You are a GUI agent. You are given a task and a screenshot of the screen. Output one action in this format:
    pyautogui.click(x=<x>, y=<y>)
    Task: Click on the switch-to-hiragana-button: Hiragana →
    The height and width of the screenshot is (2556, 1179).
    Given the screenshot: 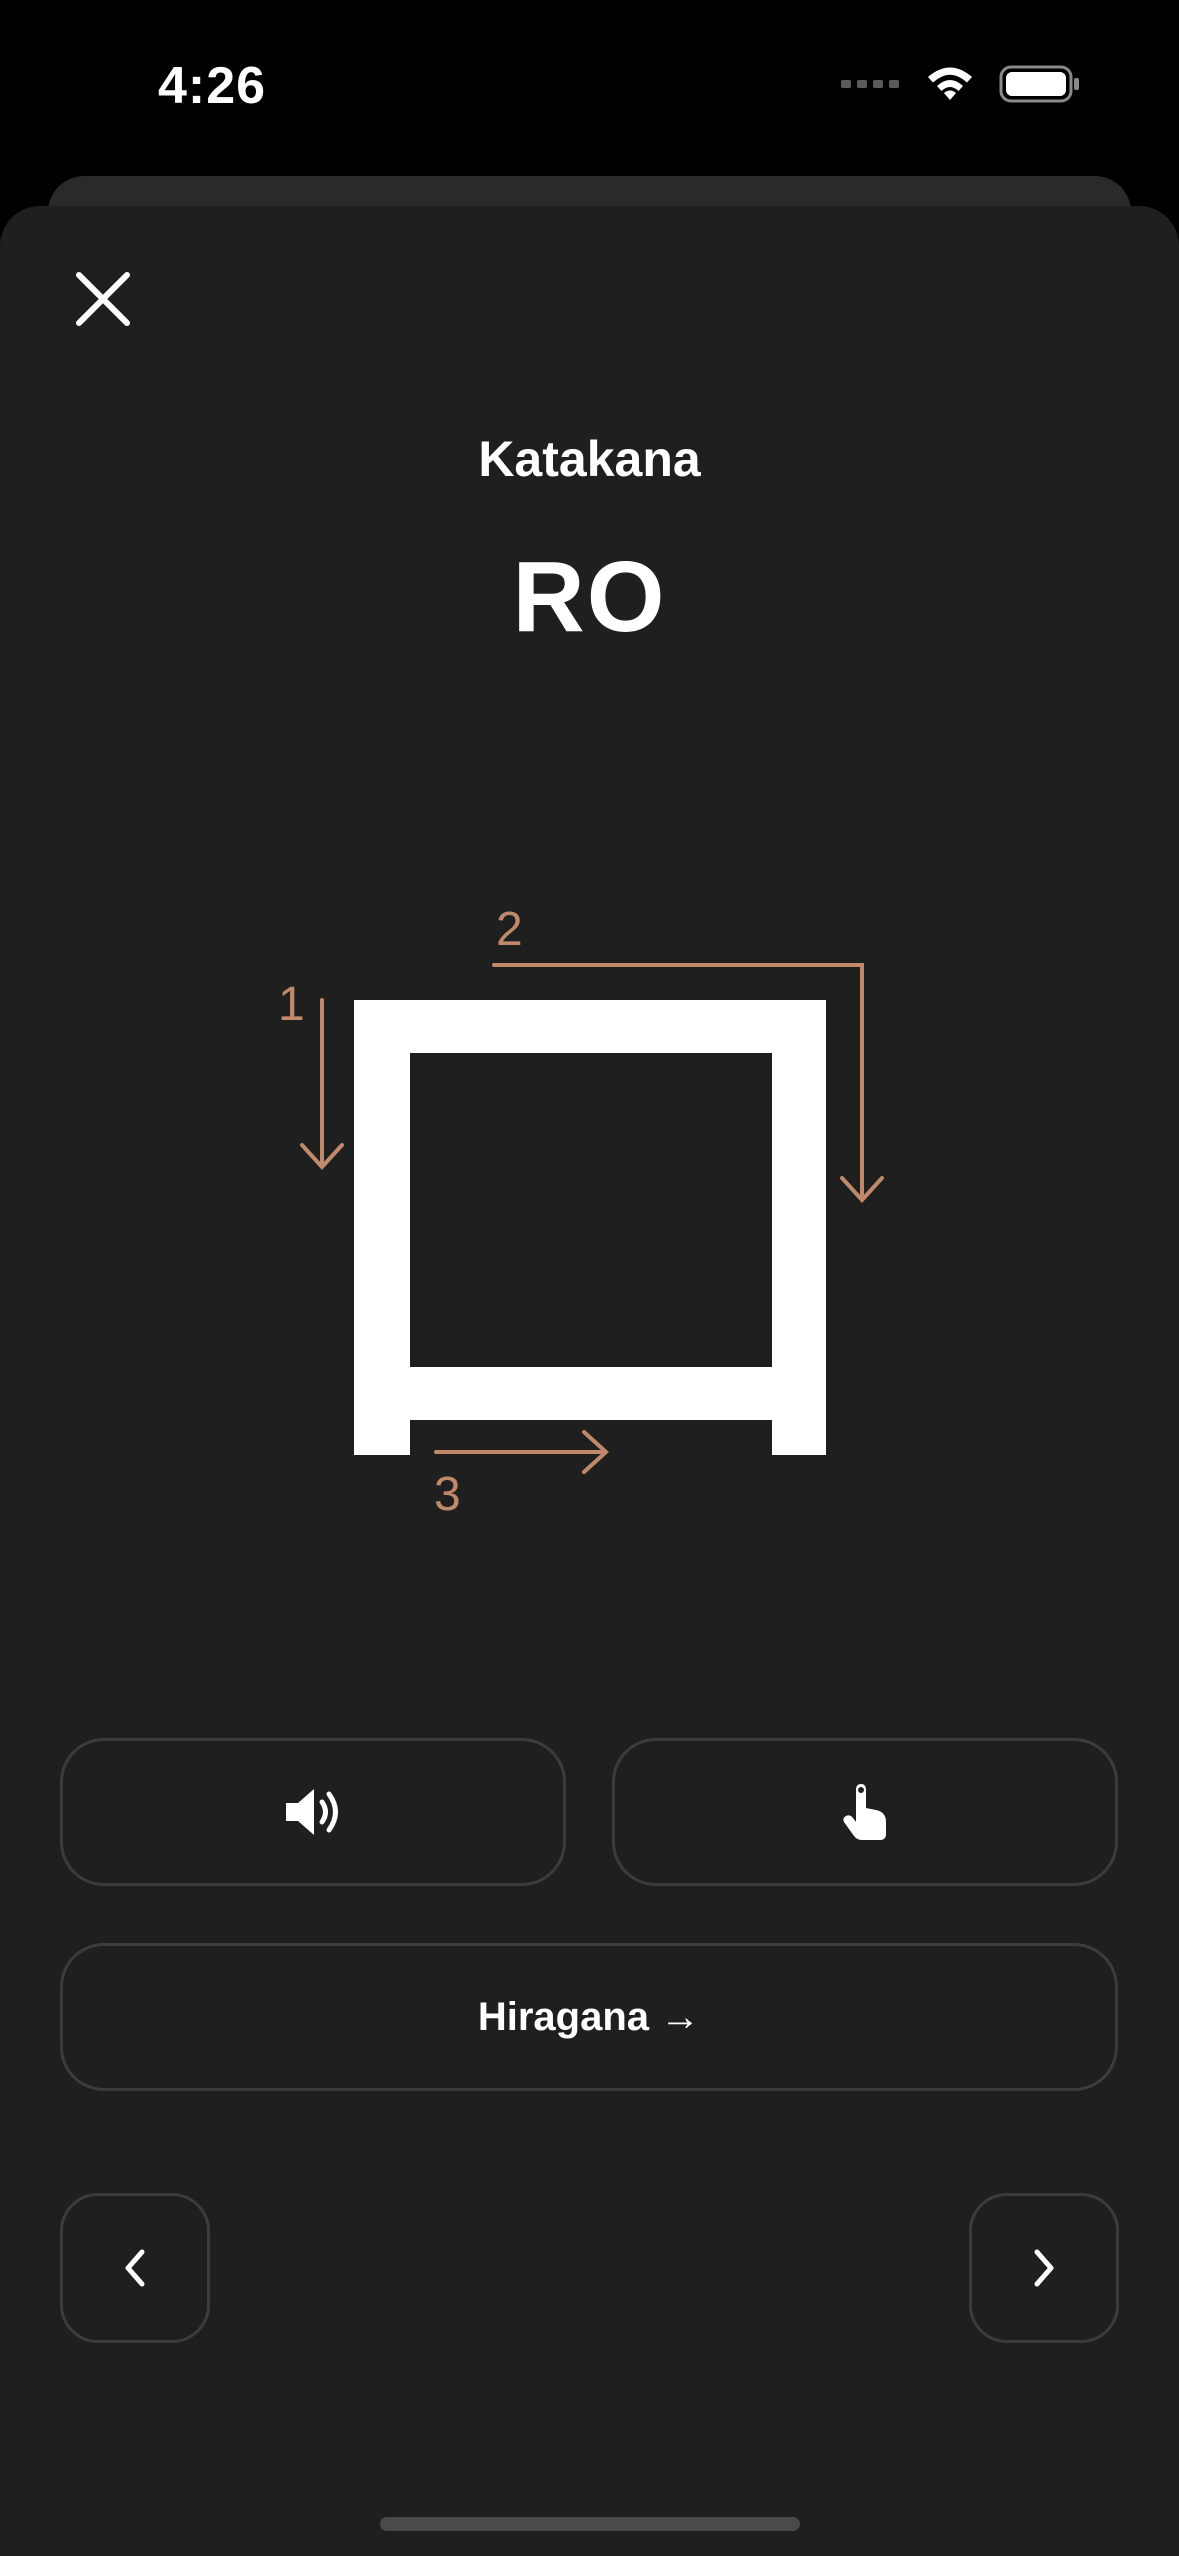 What is the action you would take?
    pyautogui.click(x=589, y=2017)
    